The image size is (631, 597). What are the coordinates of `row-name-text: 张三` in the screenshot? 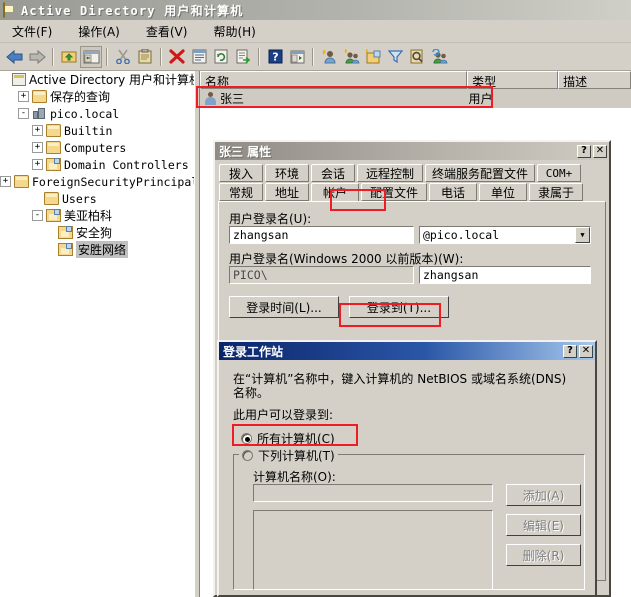 It's located at (232, 99).